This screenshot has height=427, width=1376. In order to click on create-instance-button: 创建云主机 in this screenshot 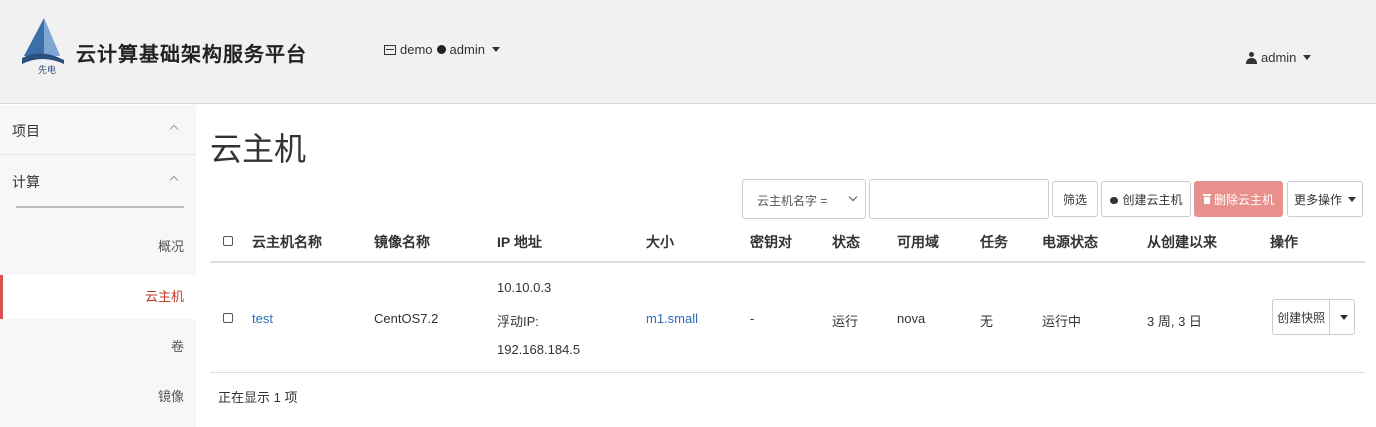, I will do `click(1146, 199)`.